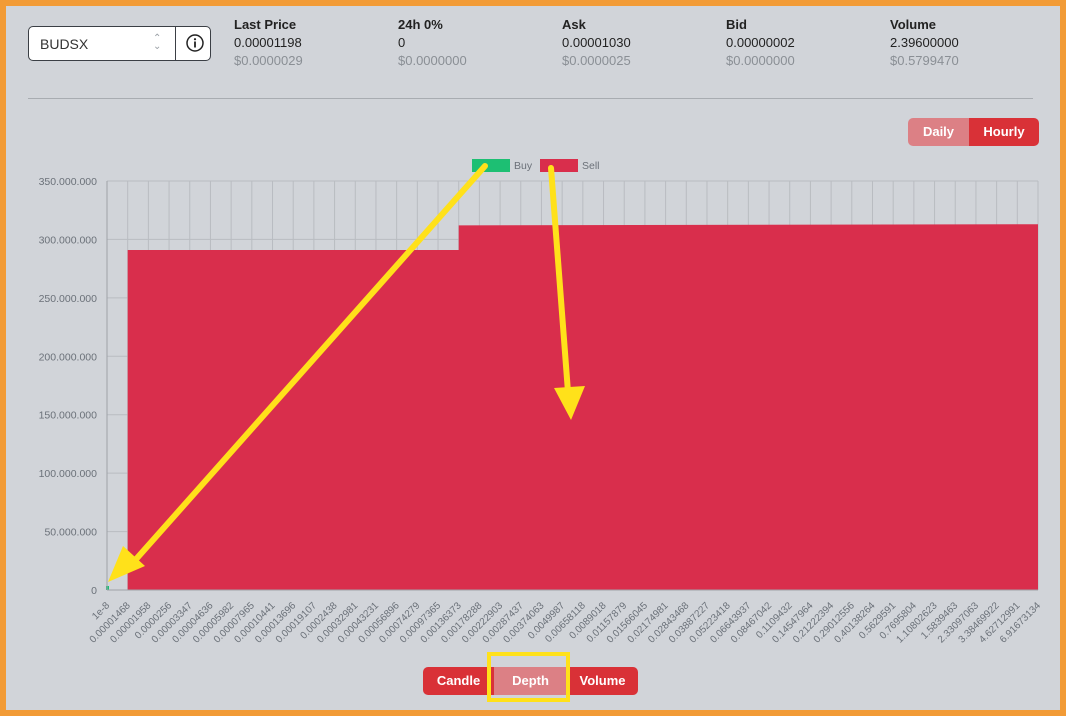  Describe the element at coordinates (68, 416) in the screenshot. I see `y-tick-label: 150.000.000` at that location.